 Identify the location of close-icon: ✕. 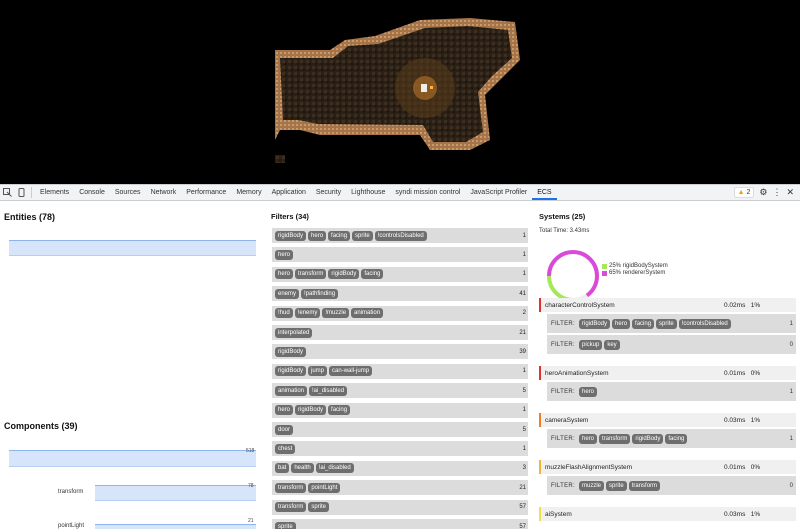
(790, 192).